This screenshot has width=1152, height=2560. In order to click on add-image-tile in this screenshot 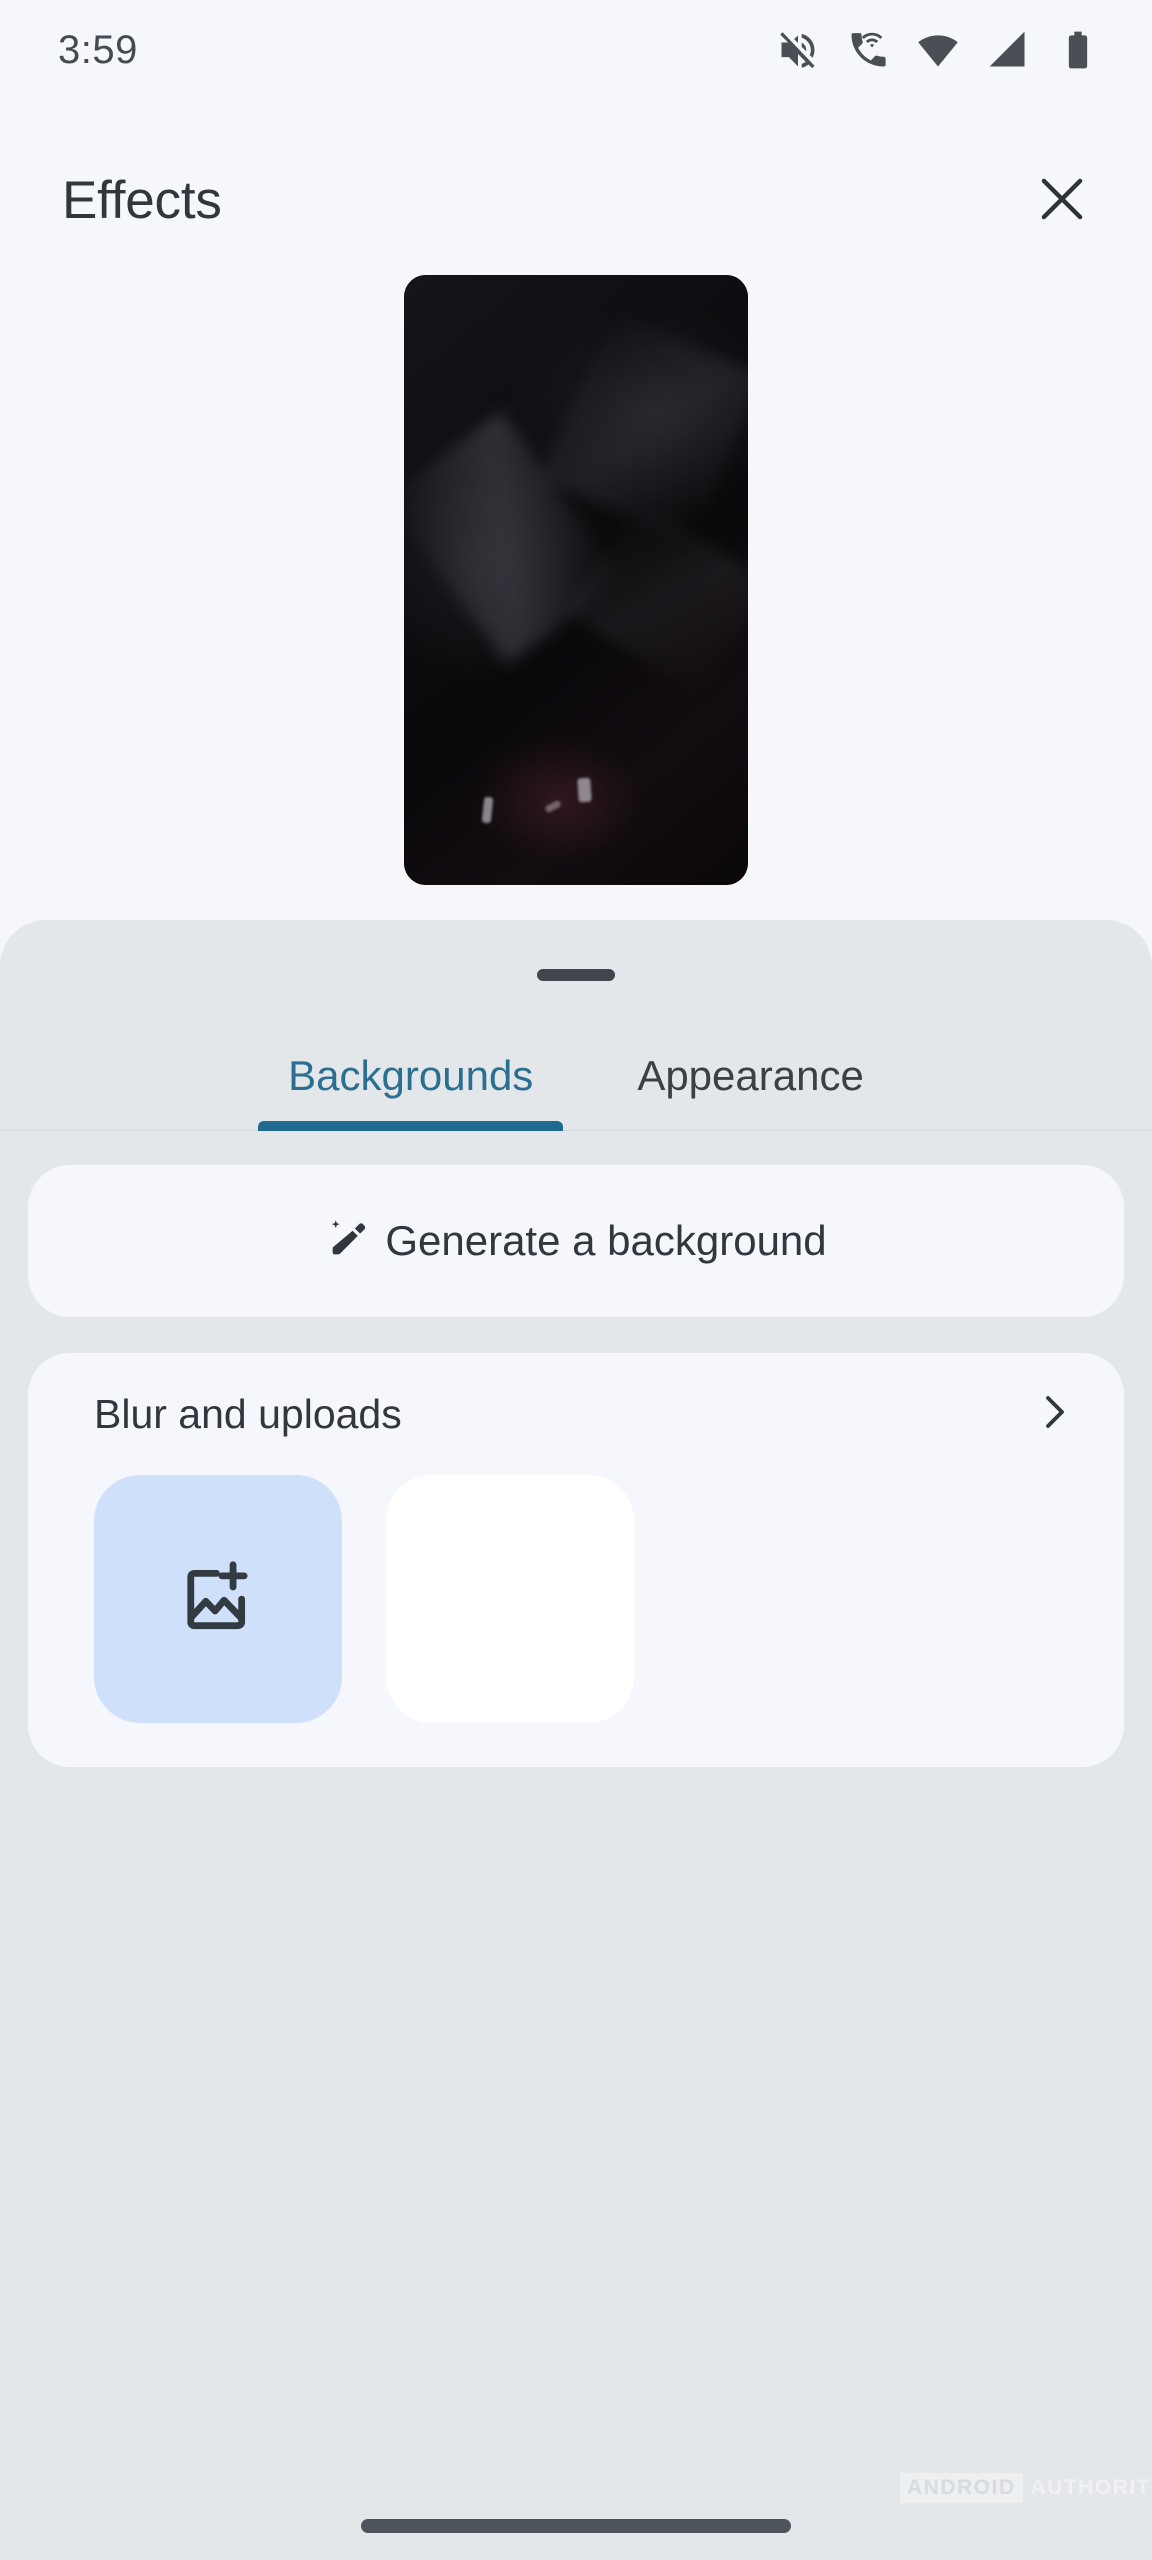, I will do `click(218, 1599)`.